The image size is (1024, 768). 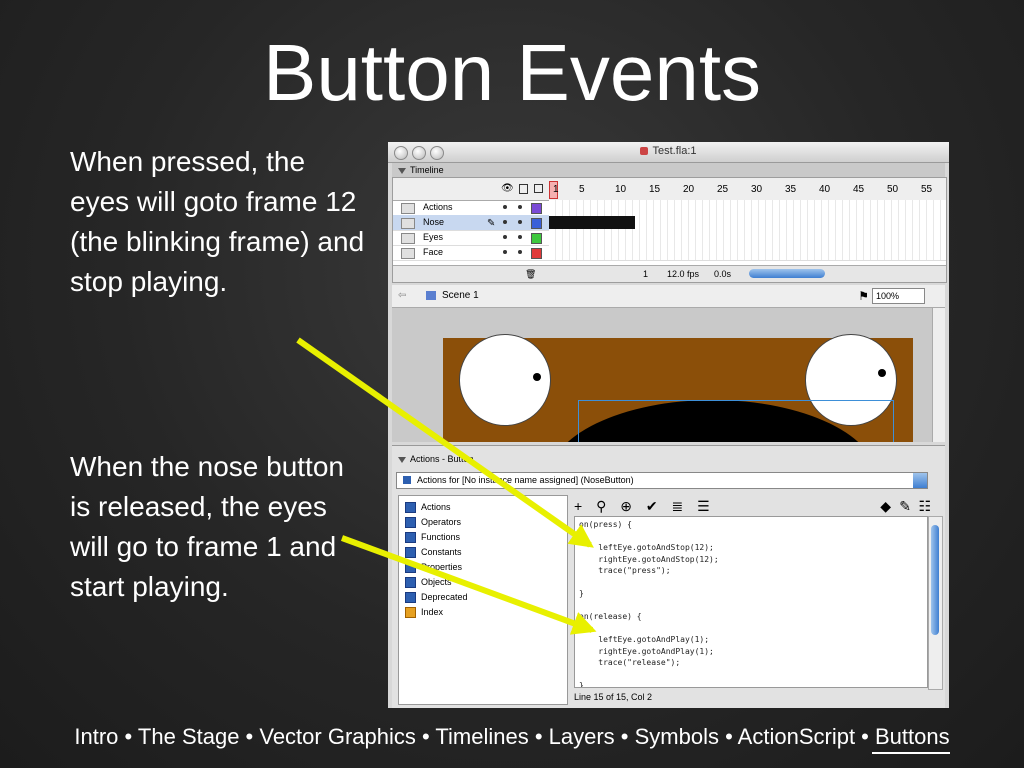 What do you see at coordinates (407, 480) in the screenshot?
I see `target-icon` at bounding box center [407, 480].